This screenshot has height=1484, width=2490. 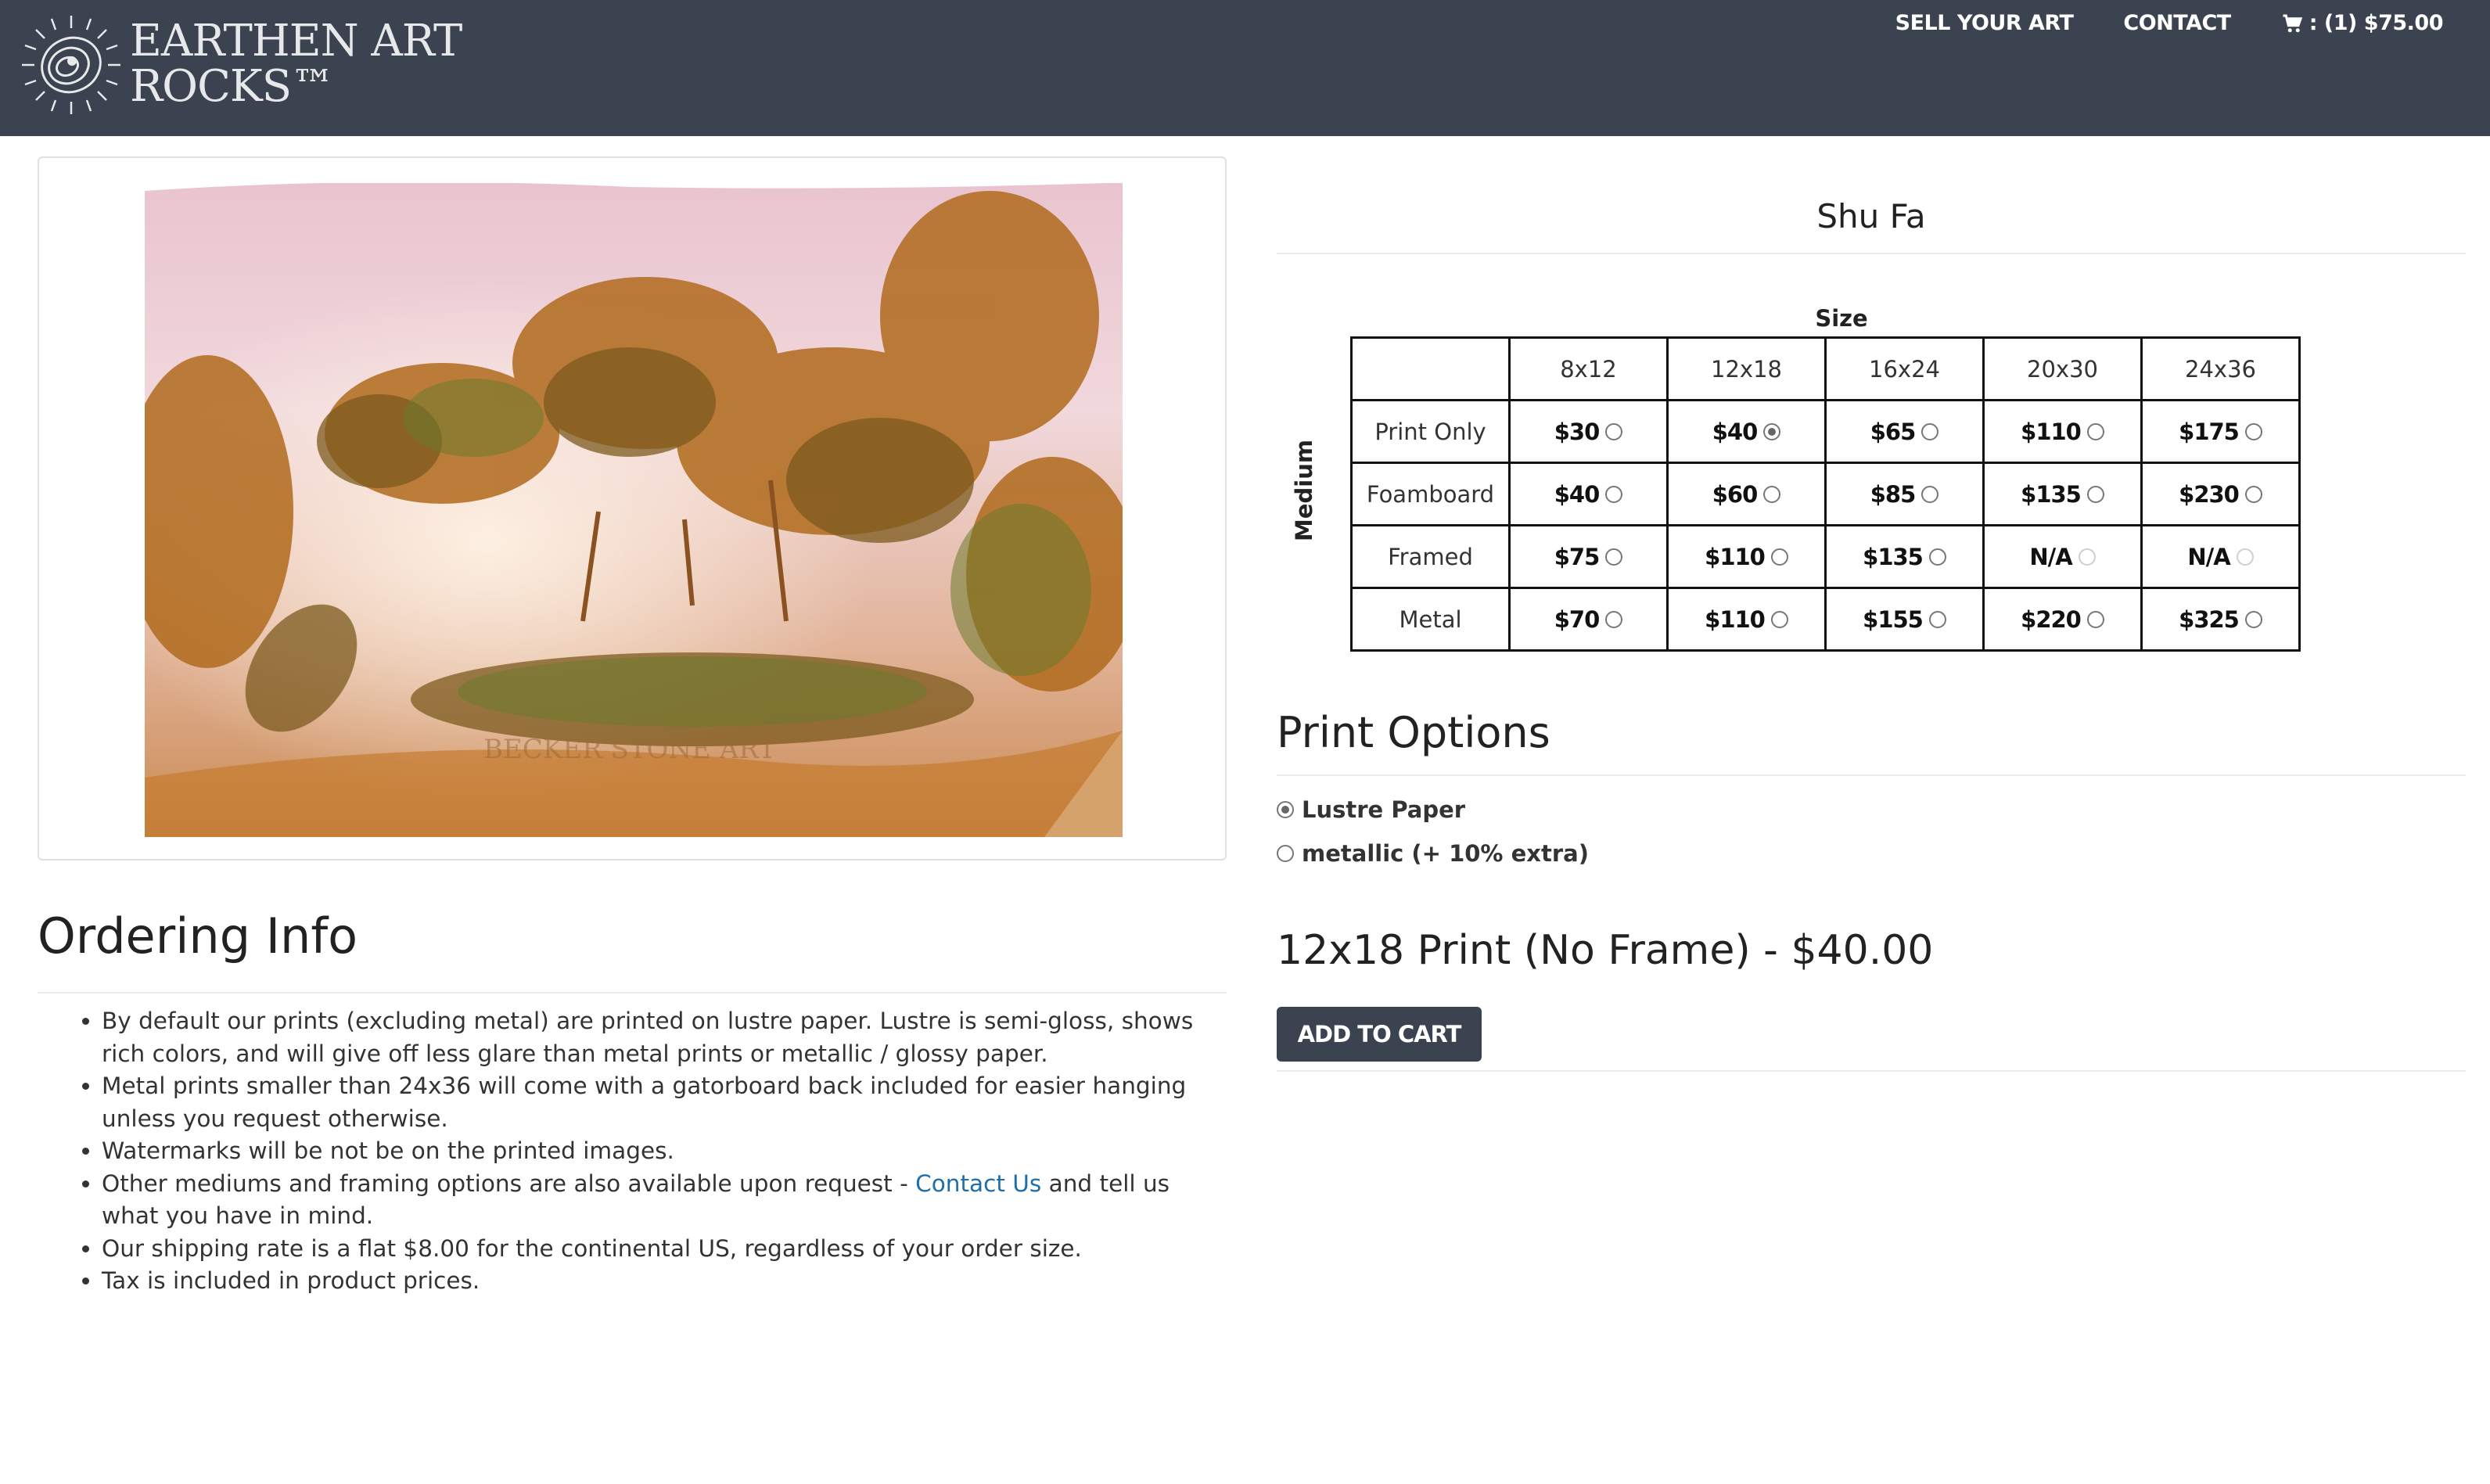 What do you see at coordinates (1578, 432) in the screenshot?
I see `price-value: $30` at bounding box center [1578, 432].